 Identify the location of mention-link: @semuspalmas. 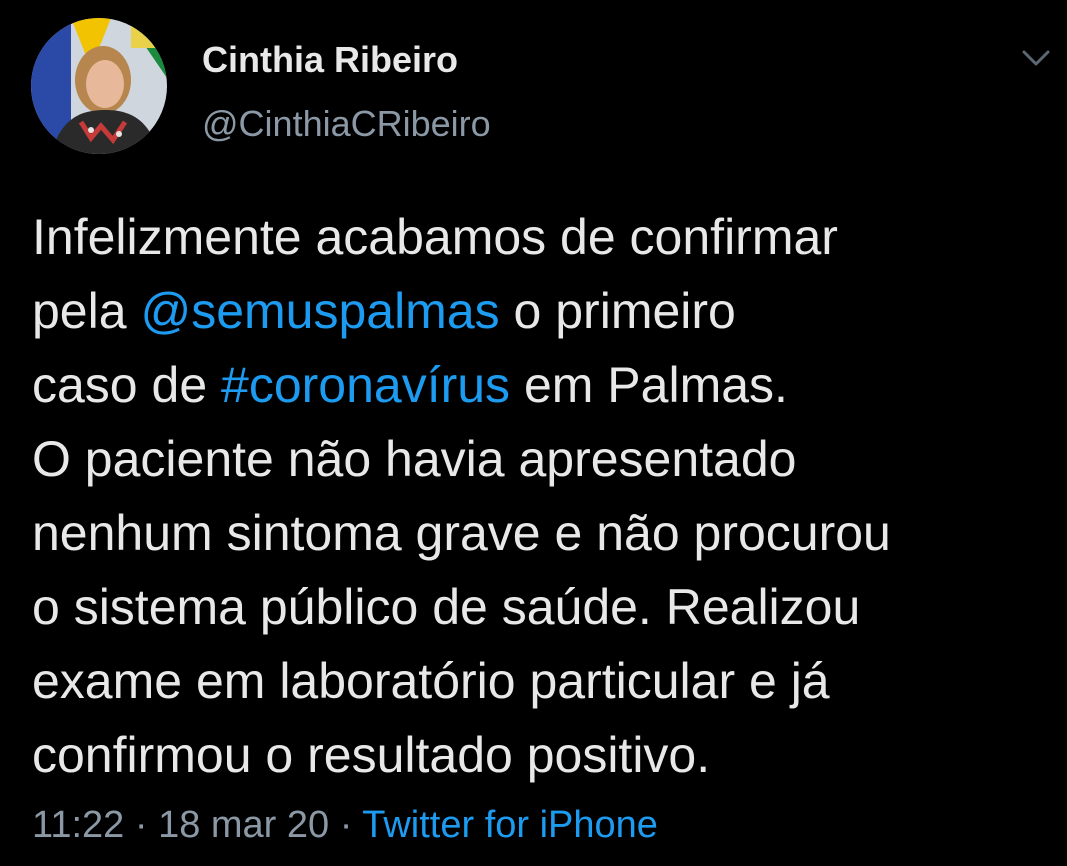
(319, 311).